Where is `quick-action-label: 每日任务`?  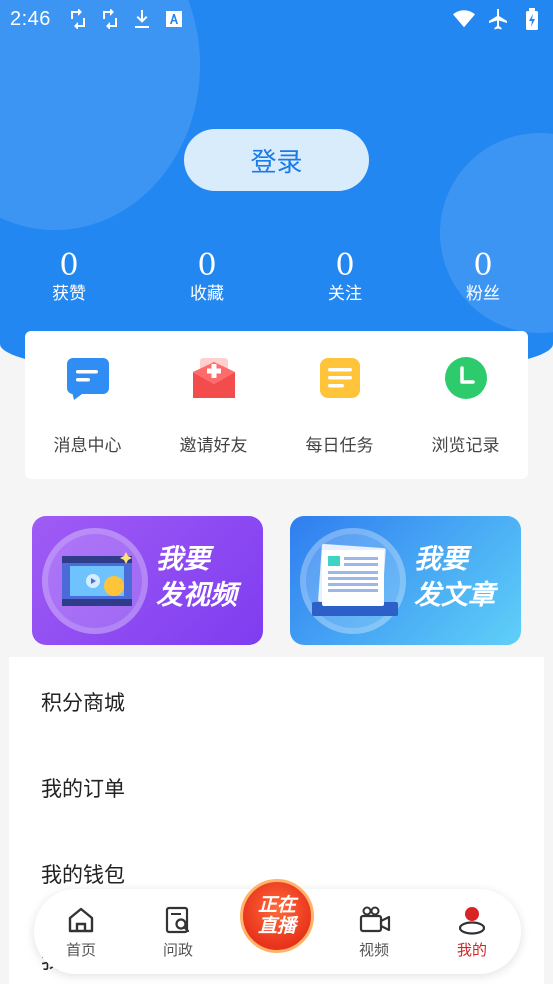 quick-action-label: 每日任务 is located at coordinates (339, 446).